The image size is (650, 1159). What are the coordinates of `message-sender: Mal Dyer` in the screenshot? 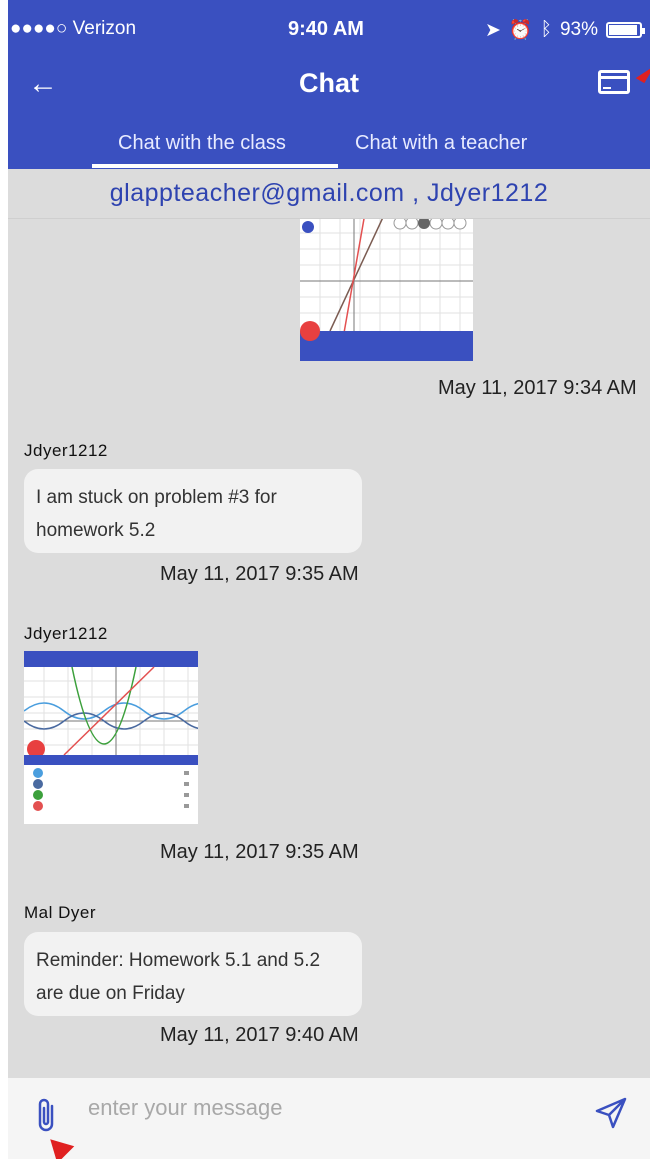 It's located at (60, 912).